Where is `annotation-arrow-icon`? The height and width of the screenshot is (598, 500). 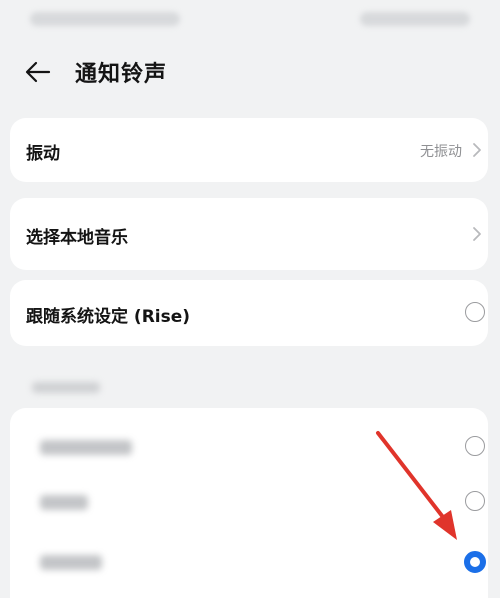 annotation-arrow-icon is located at coordinates (416, 485).